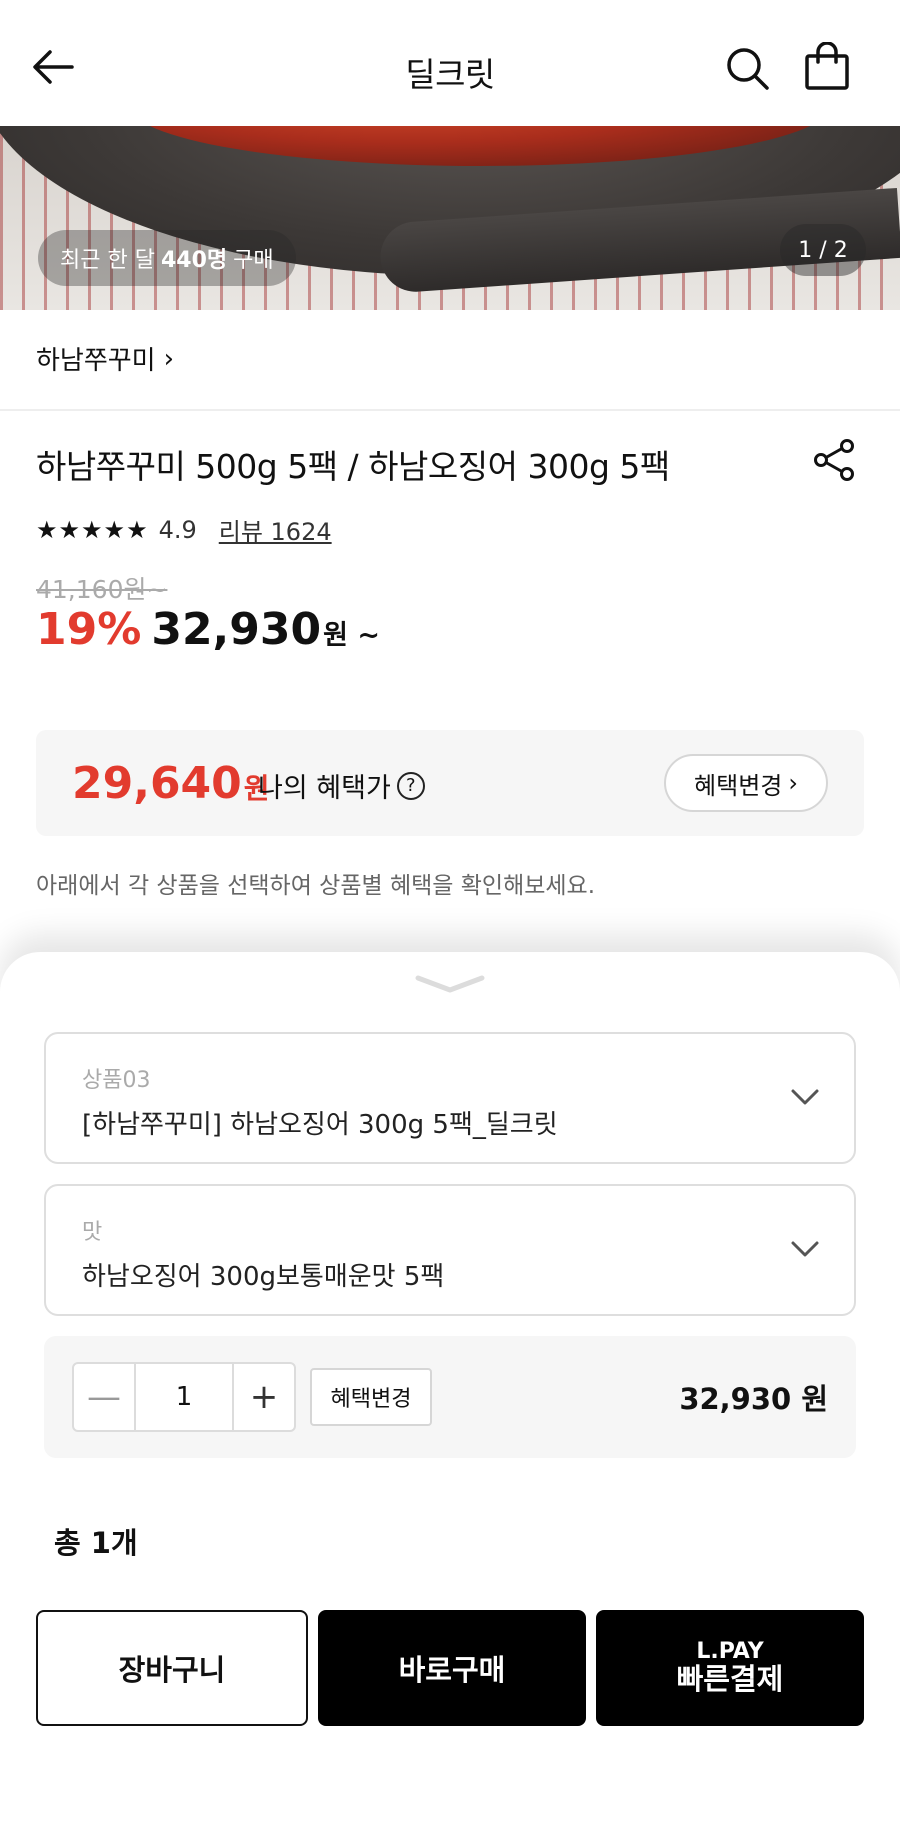  I want to click on shopping-bag-icon, so click(828, 67).